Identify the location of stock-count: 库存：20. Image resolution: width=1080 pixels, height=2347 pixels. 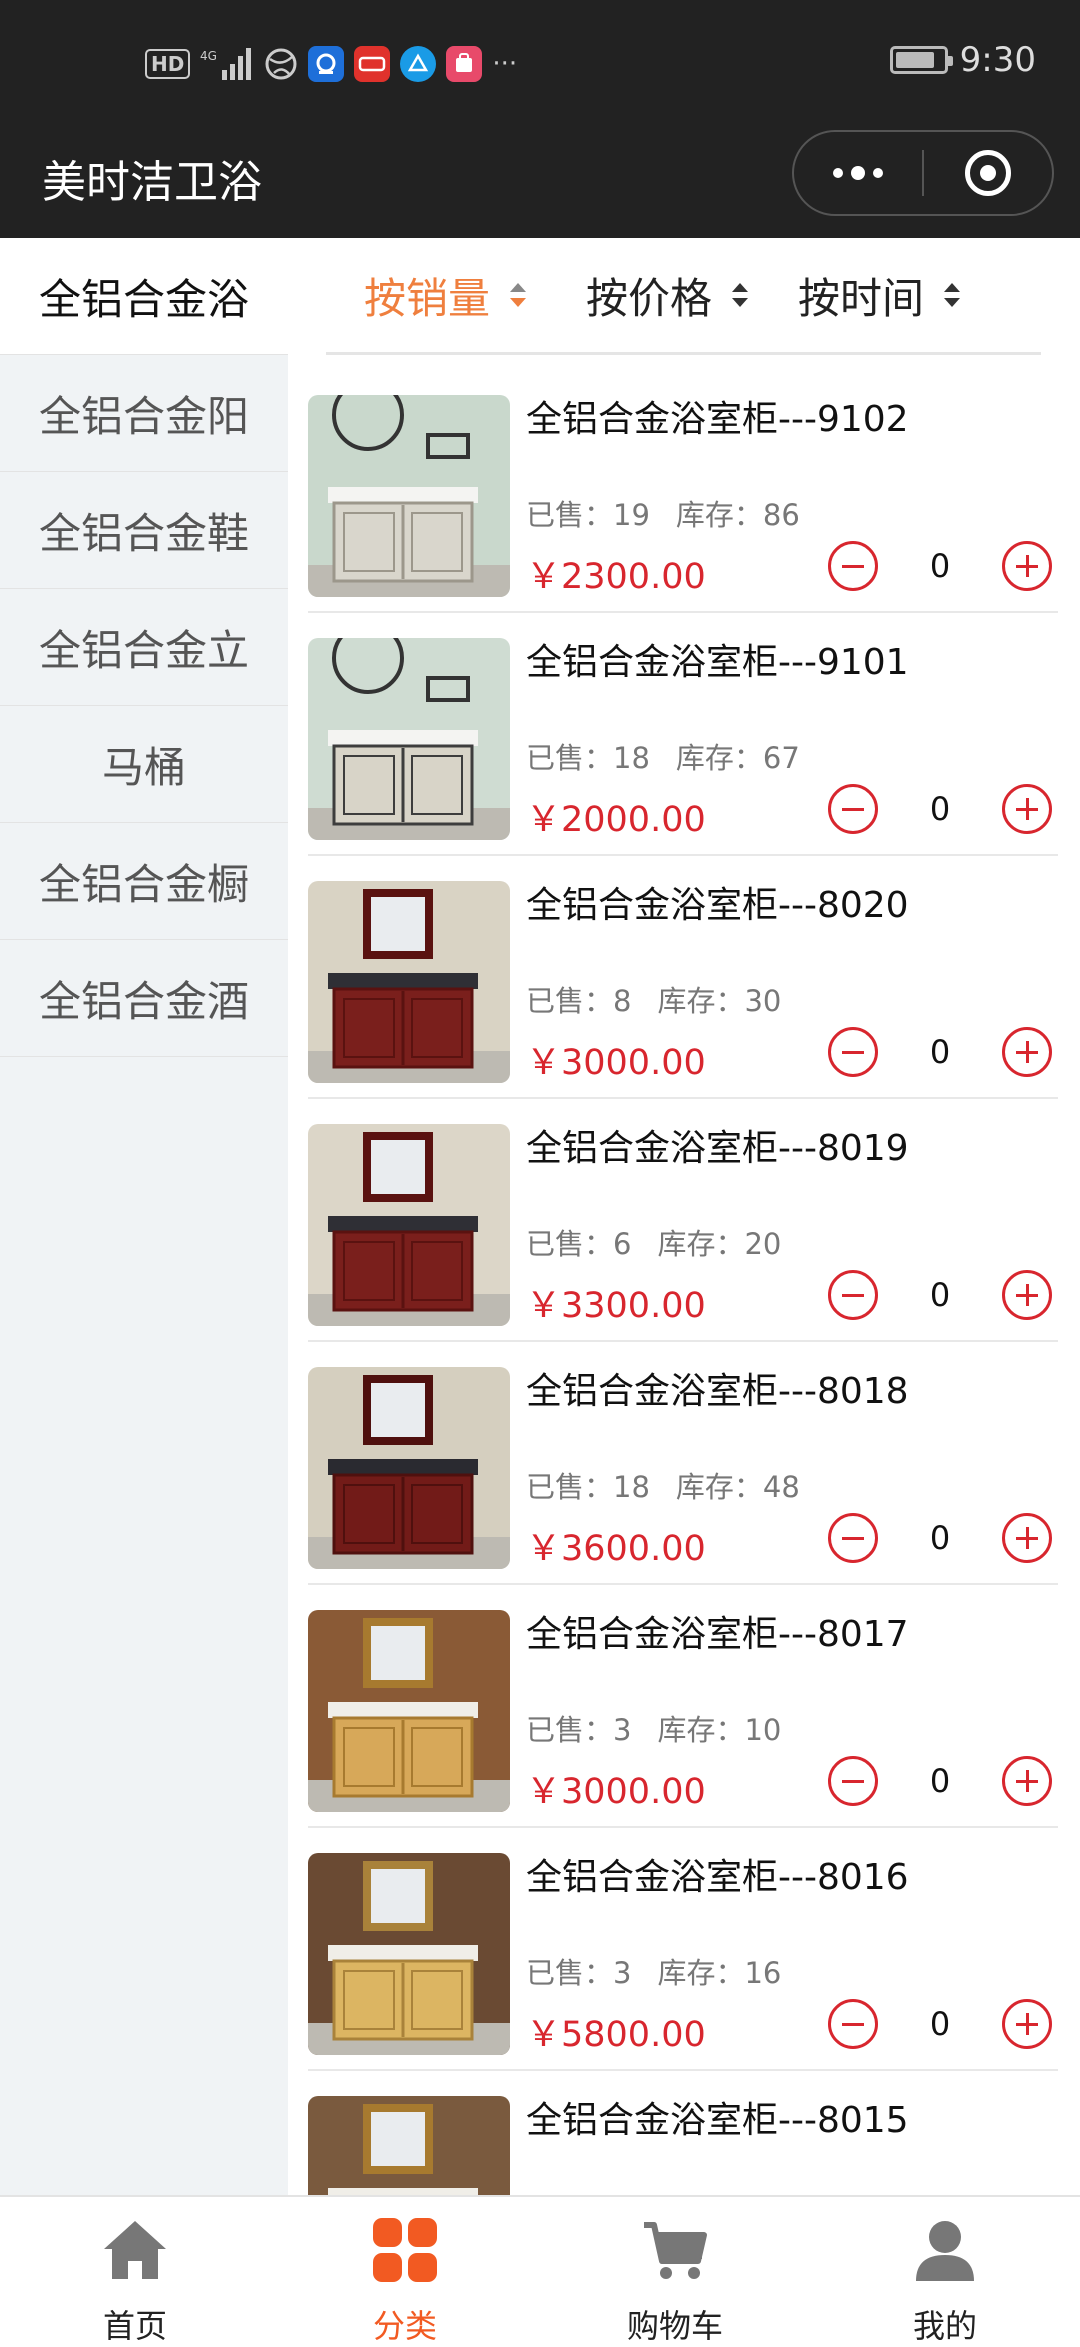
(719, 1244).